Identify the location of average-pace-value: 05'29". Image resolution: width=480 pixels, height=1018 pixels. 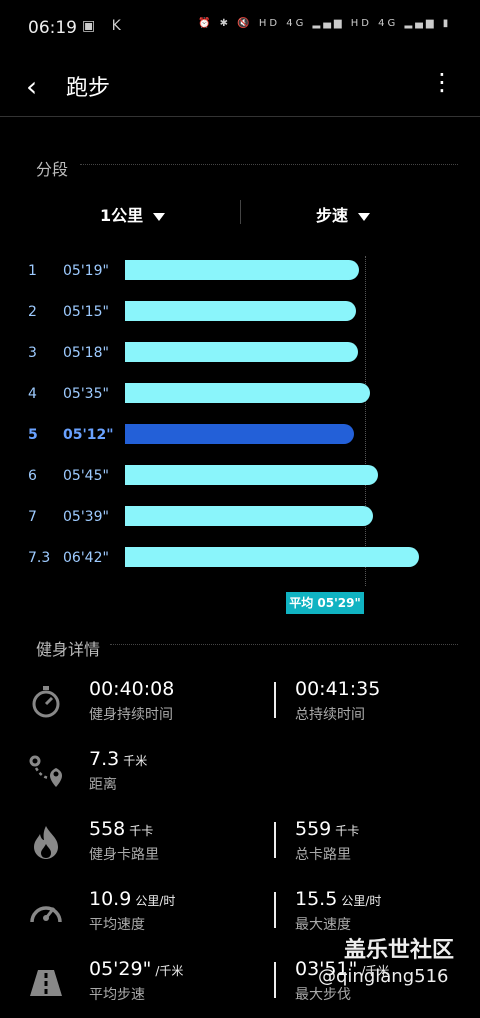
(120, 969).